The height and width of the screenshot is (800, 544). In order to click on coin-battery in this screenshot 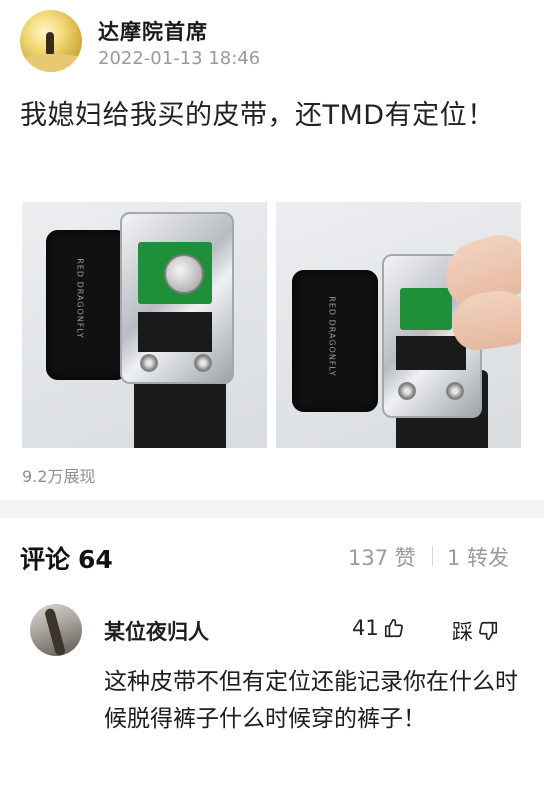, I will do `click(184, 274)`.